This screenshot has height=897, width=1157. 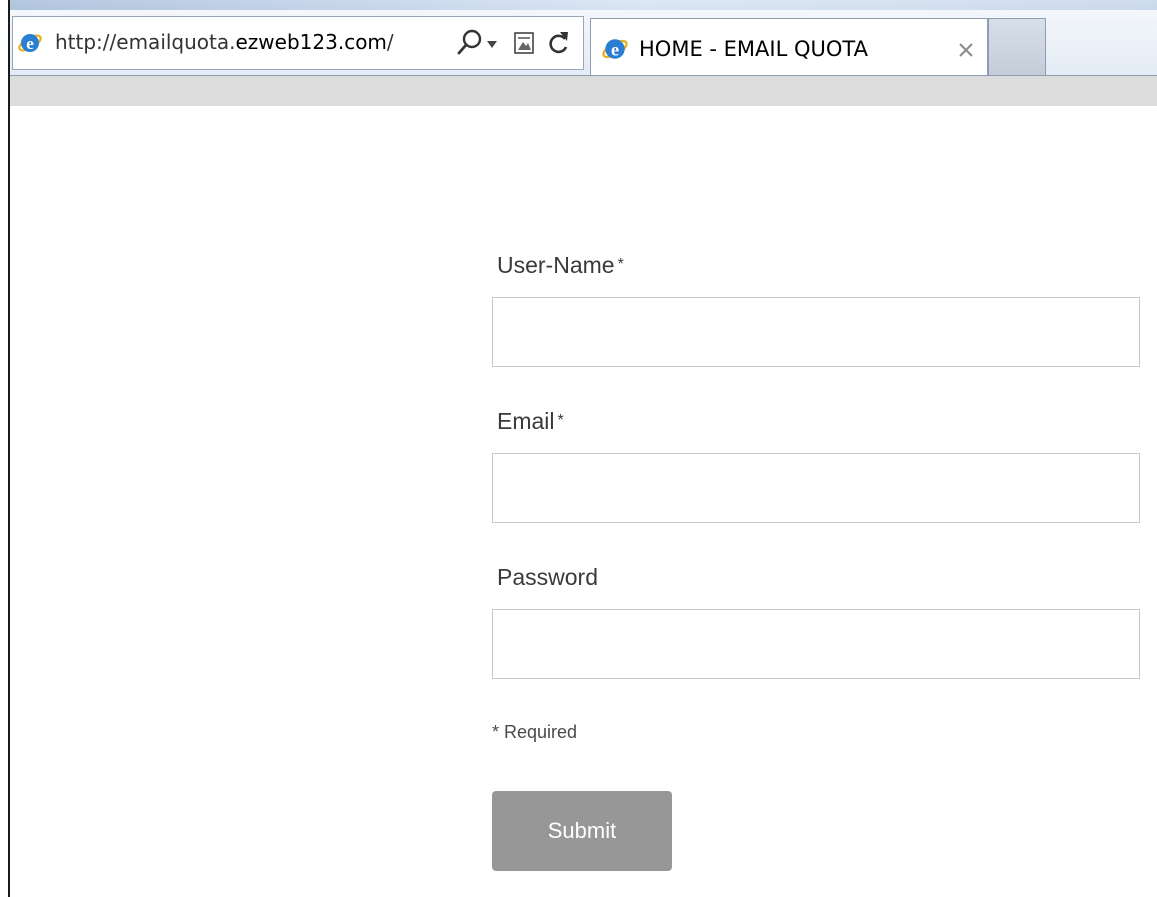 I want to click on password-label: Password, so click(x=547, y=577).